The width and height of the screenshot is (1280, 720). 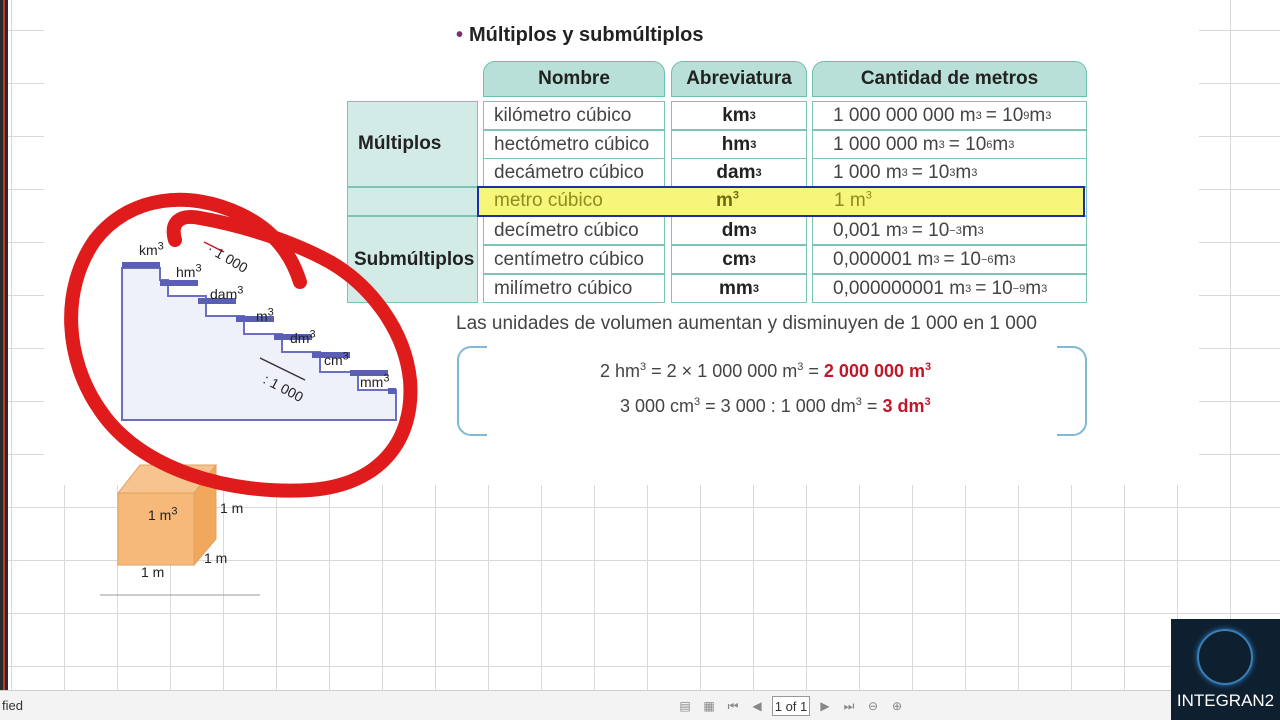 What do you see at coordinates (1225, 657) in the screenshot?
I see `logo-circle-icon` at bounding box center [1225, 657].